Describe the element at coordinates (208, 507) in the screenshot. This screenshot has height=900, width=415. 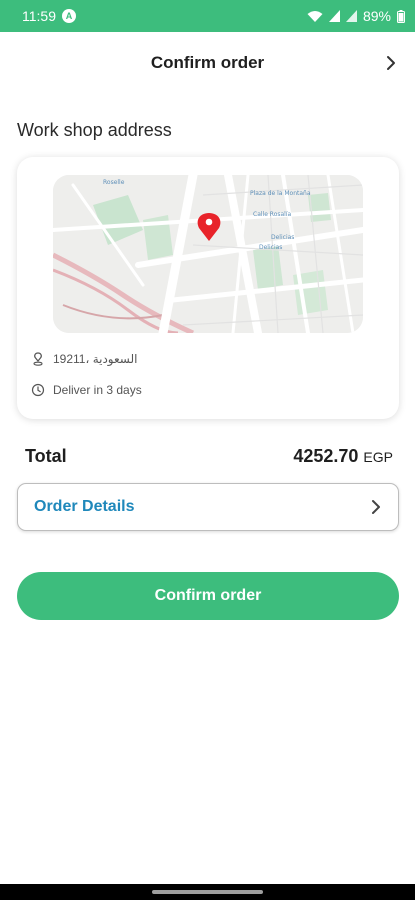
I see `order-details-button: Order Details` at that location.